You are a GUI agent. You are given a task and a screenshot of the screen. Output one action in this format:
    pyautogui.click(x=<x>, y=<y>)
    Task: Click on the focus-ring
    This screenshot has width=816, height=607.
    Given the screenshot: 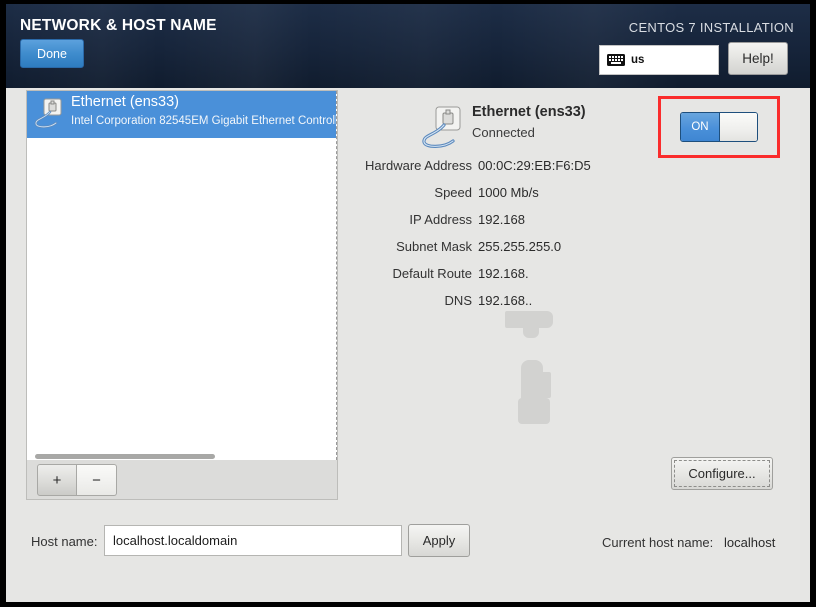 What is the action you would take?
    pyautogui.click(x=722, y=473)
    